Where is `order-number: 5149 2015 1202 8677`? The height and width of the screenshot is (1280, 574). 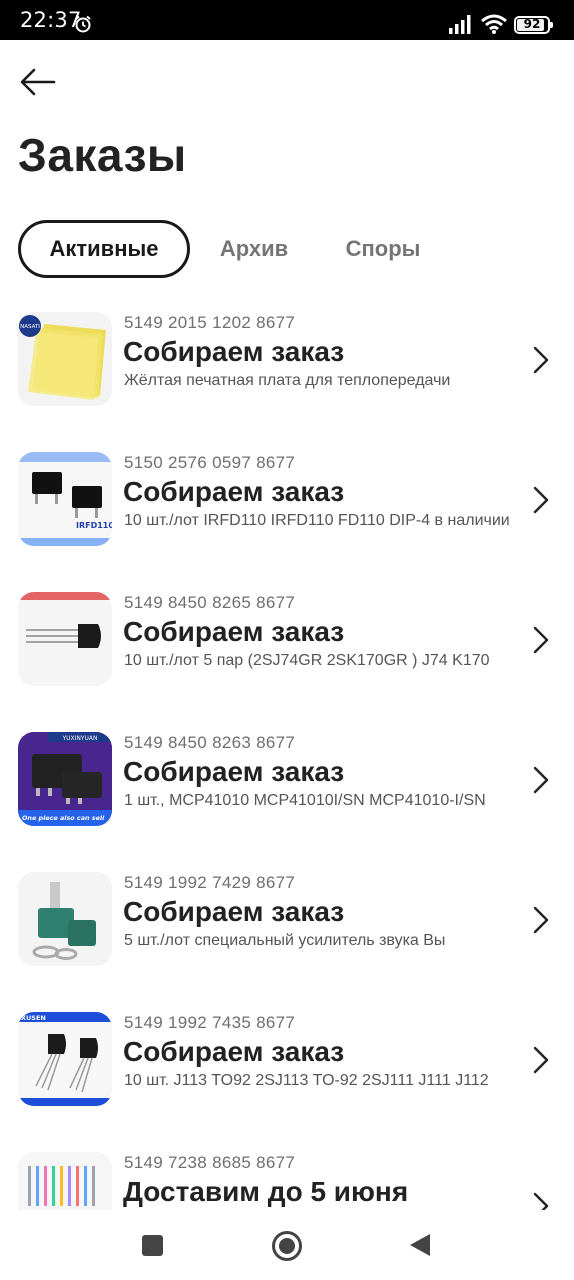
order-number: 5149 2015 1202 8677 is located at coordinates (210, 322).